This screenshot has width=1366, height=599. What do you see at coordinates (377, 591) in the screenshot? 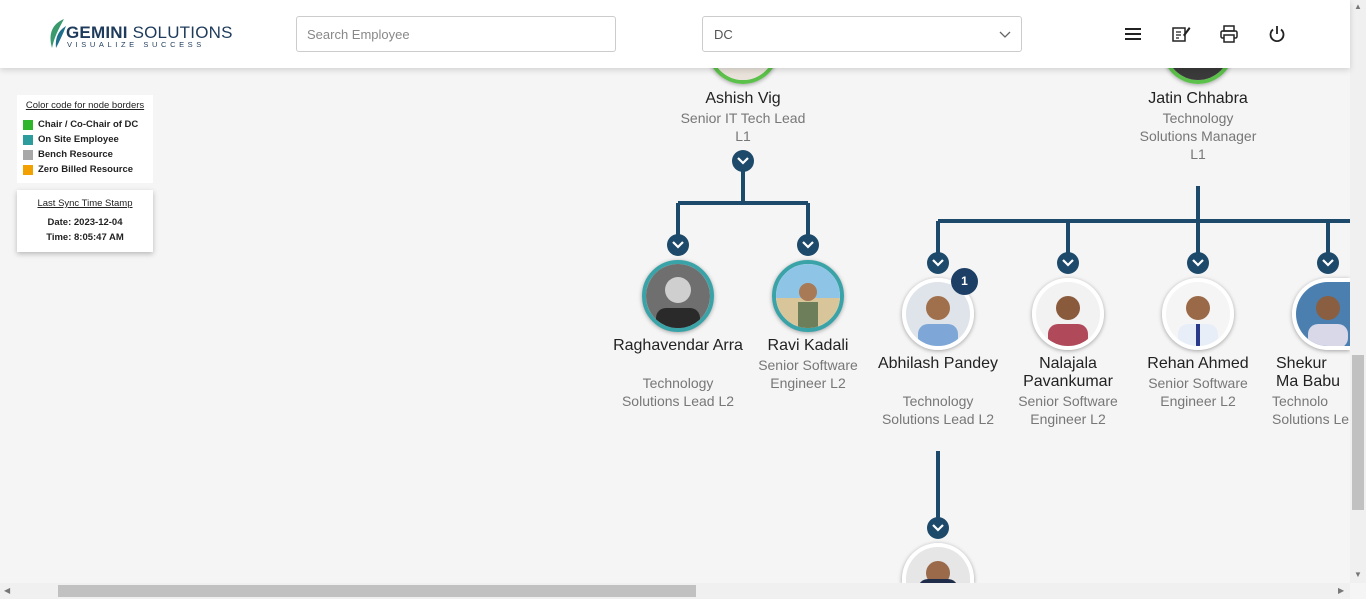
I see `horizontal-scroll-thumb` at bounding box center [377, 591].